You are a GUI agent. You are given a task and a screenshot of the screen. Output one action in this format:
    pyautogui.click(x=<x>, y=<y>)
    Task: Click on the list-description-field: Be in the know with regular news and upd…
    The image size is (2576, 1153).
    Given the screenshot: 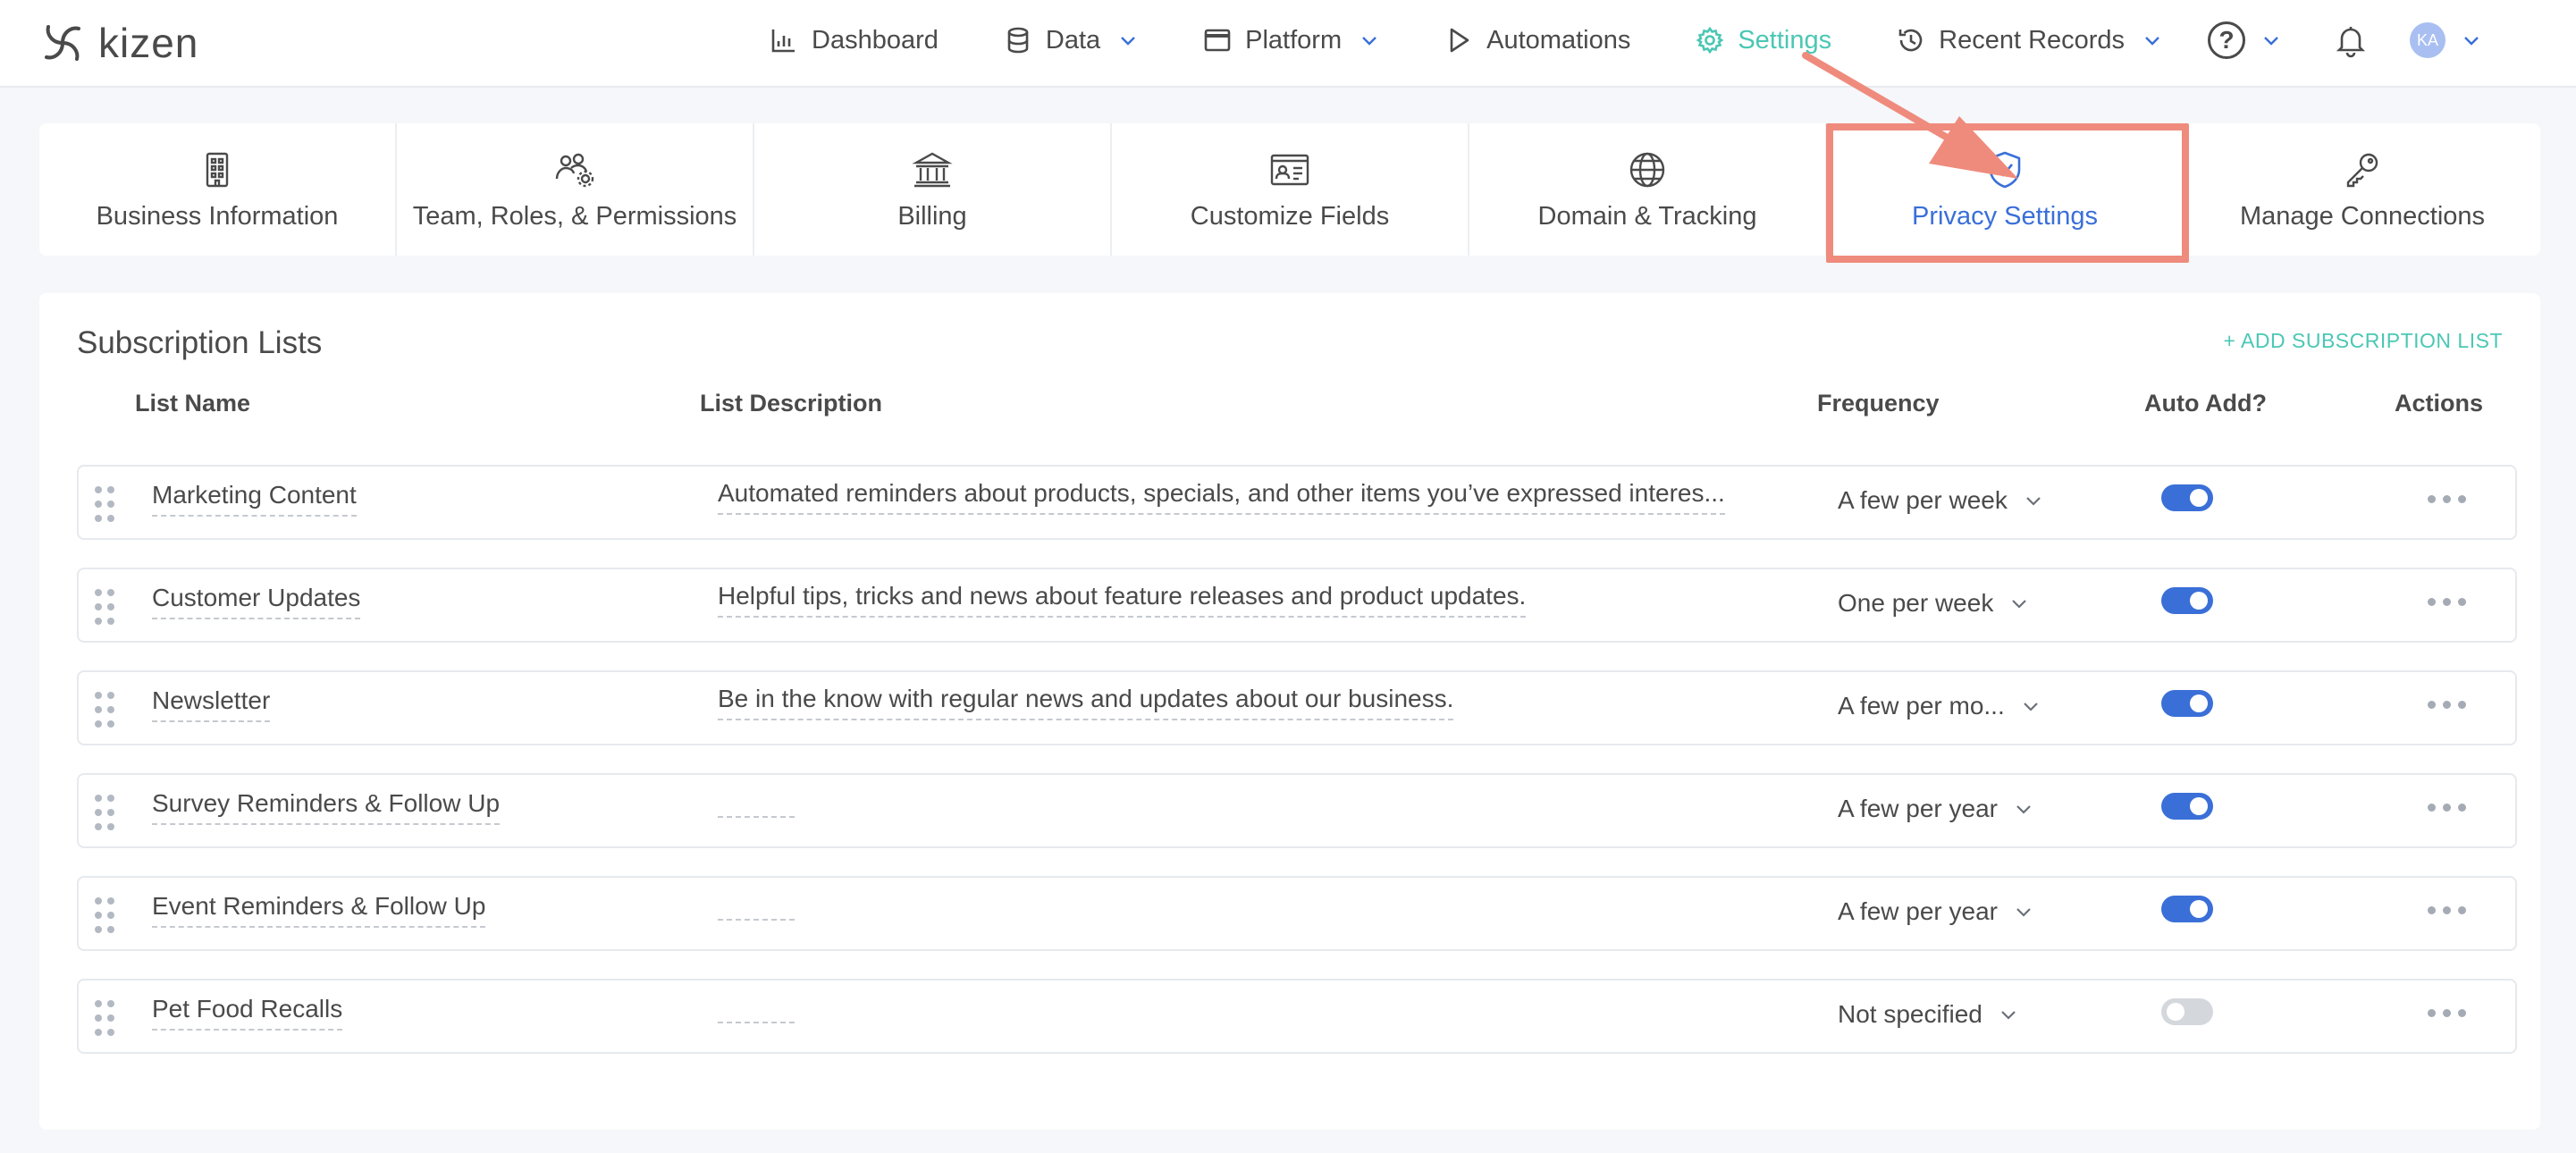 What is the action you would take?
    pyautogui.click(x=1086, y=702)
    